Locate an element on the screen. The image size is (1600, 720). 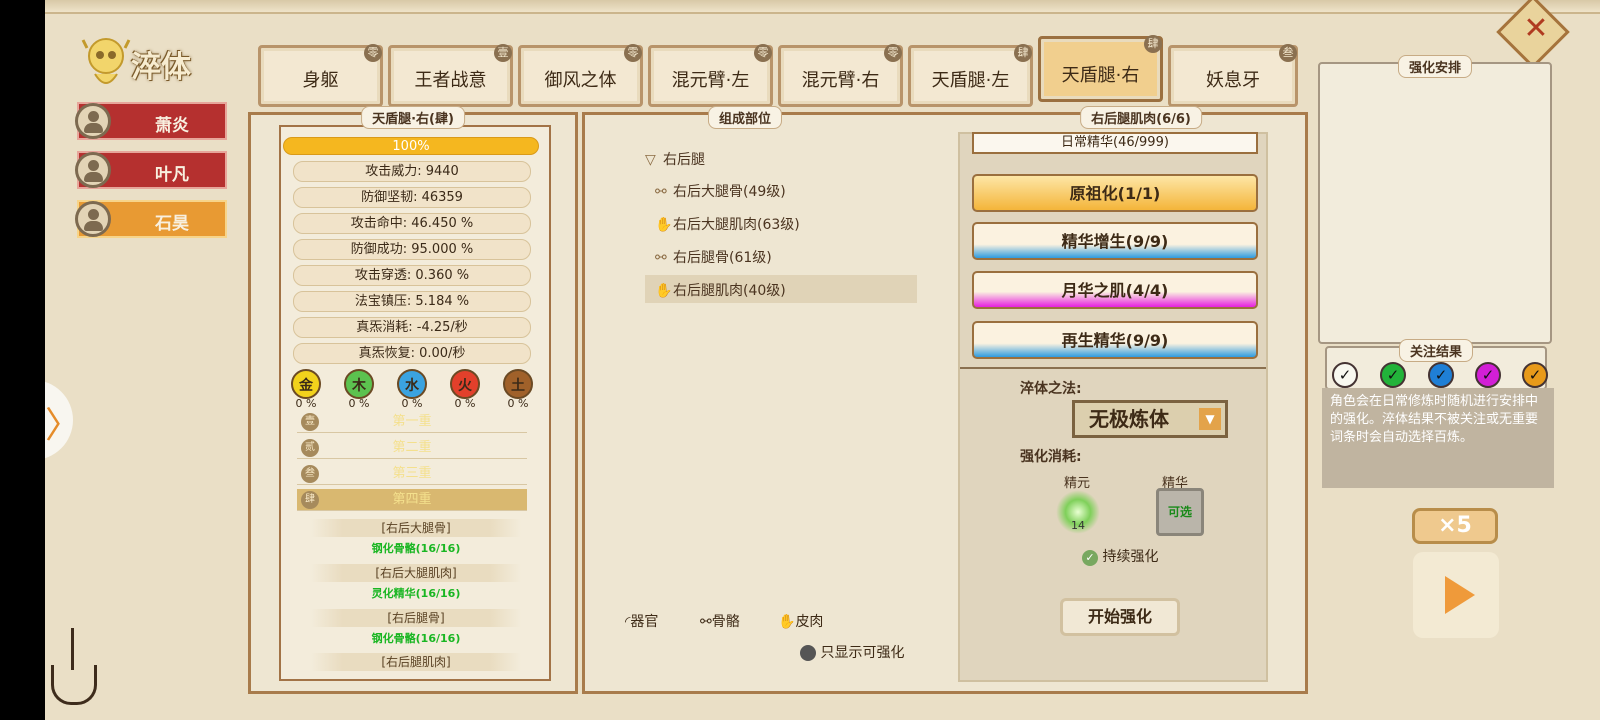
tab-leg-right: 天盾腿·右 肆 is located at coordinates (1100, 68).